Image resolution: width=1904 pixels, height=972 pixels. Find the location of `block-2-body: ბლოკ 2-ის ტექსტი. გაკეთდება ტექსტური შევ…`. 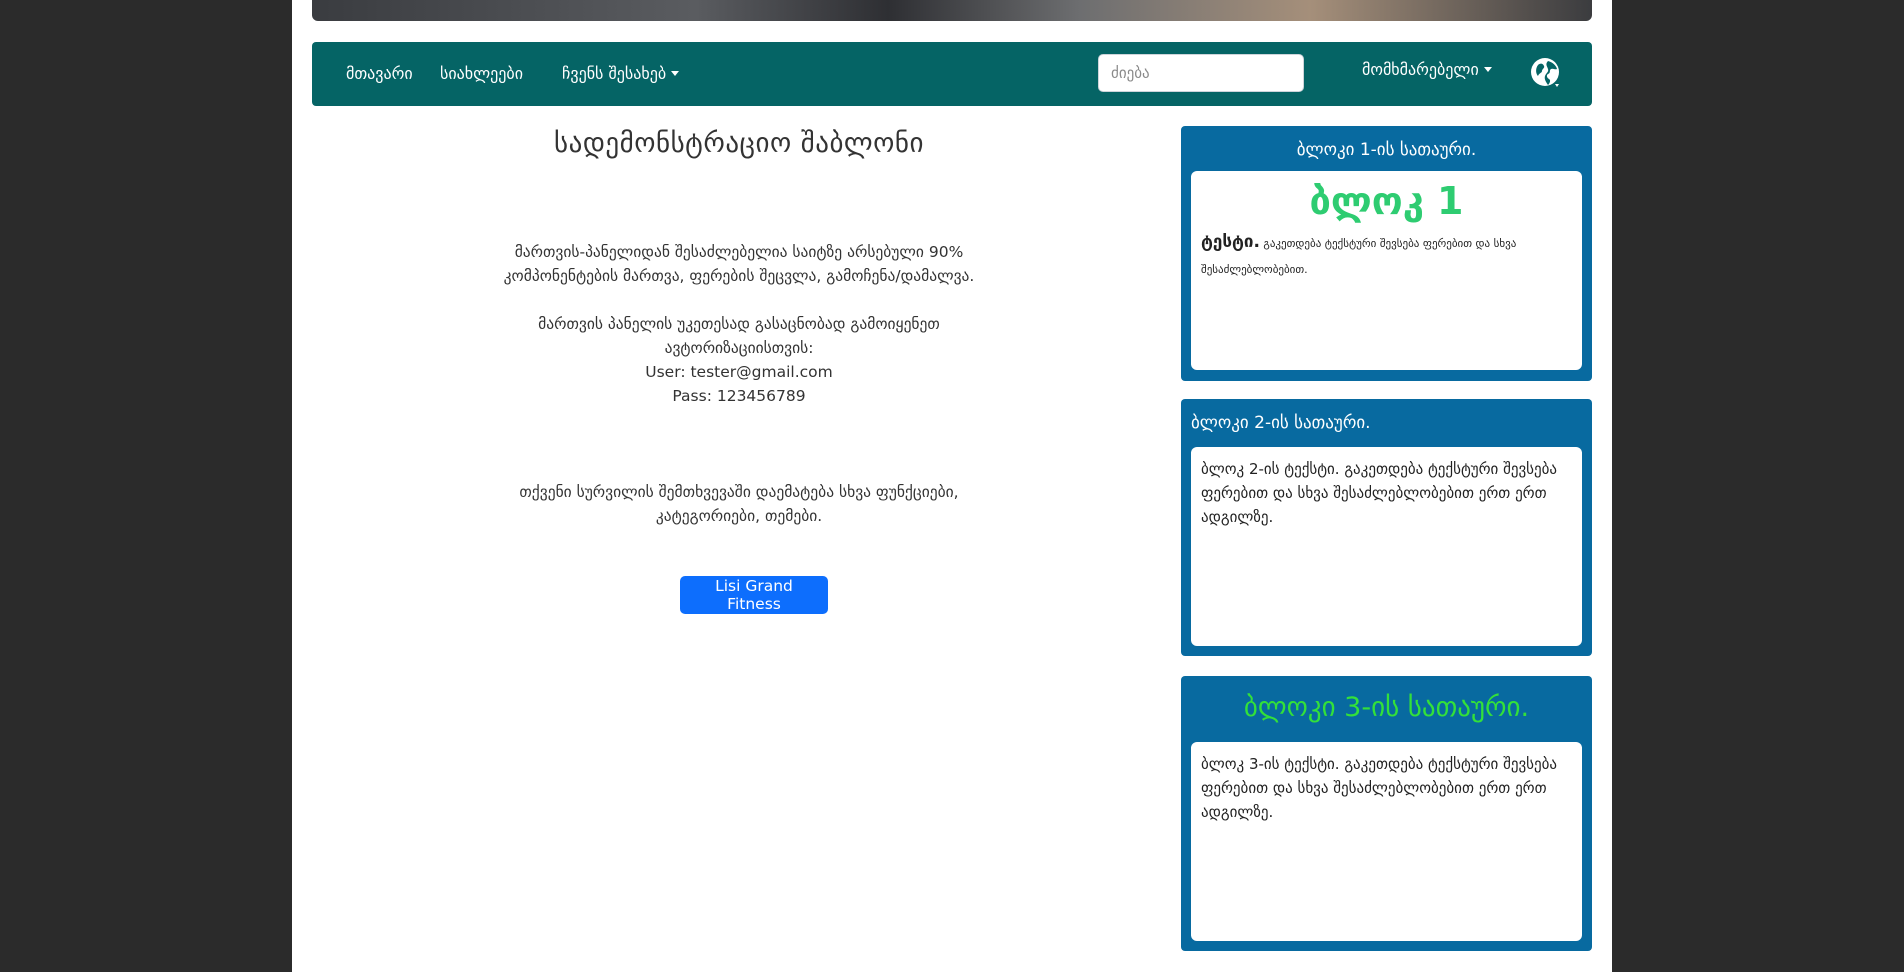

block-2-body: ბლოკ 2-ის ტექსტი. გაკეთდება ტექსტური შევ… is located at coordinates (1386, 546).